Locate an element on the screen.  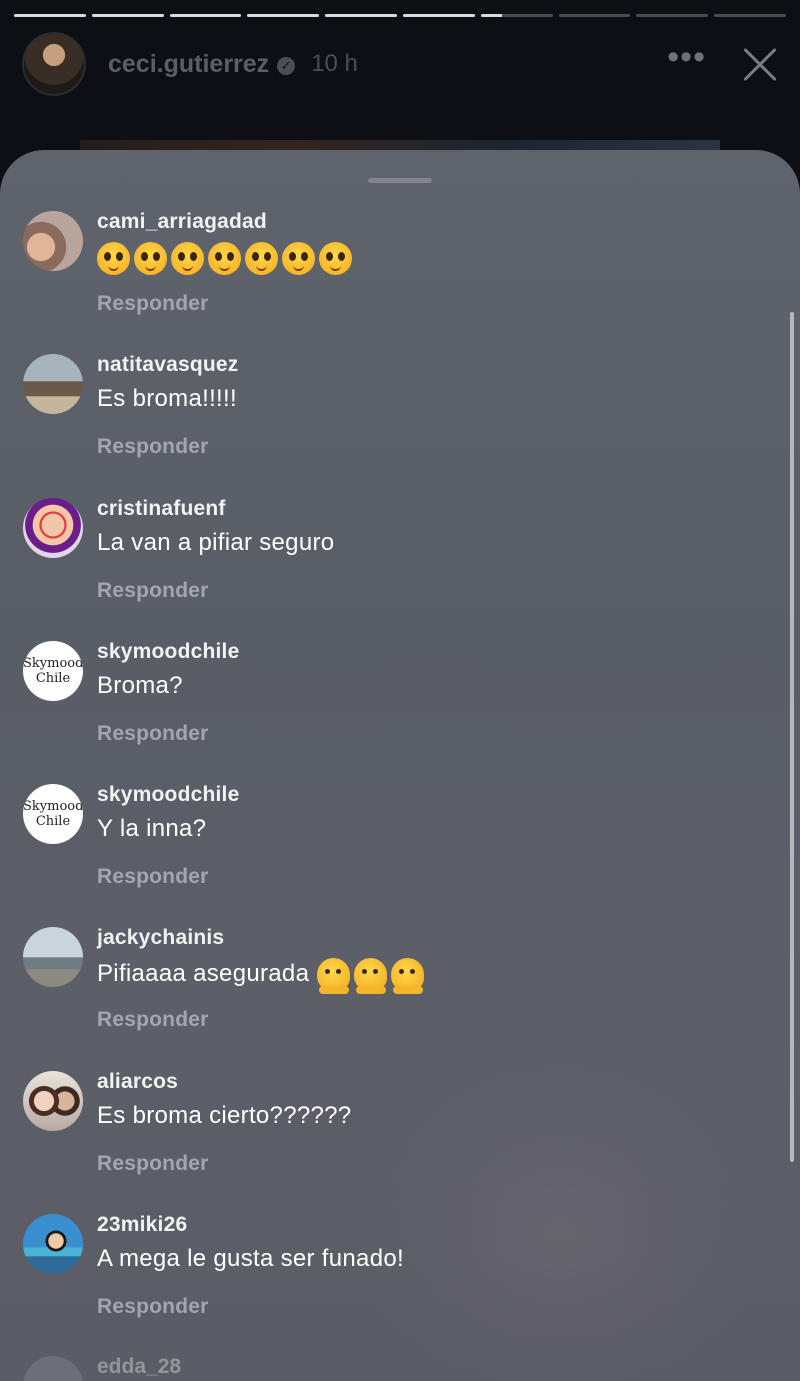
verified-badge-icon: ✓ is located at coordinates (286, 65).